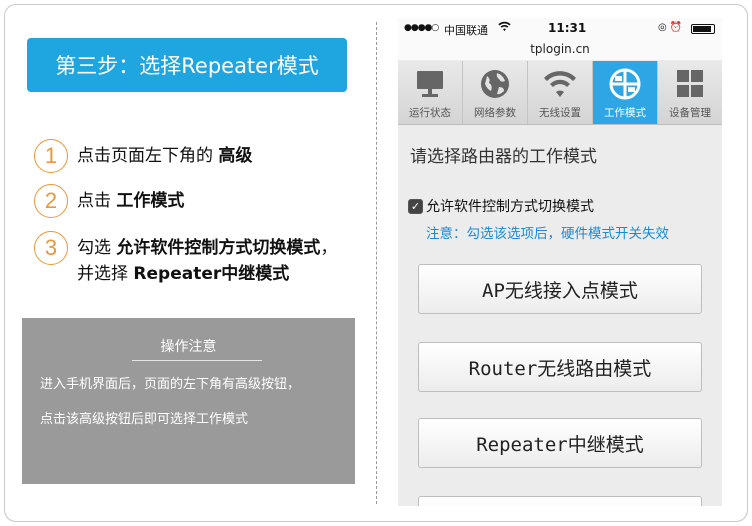 Image resolution: width=752 pixels, height=526 pixels. What do you see at coordinates (703, 29) in the screenshot?
I see `battery-icon` at bounding box center [703, 29].